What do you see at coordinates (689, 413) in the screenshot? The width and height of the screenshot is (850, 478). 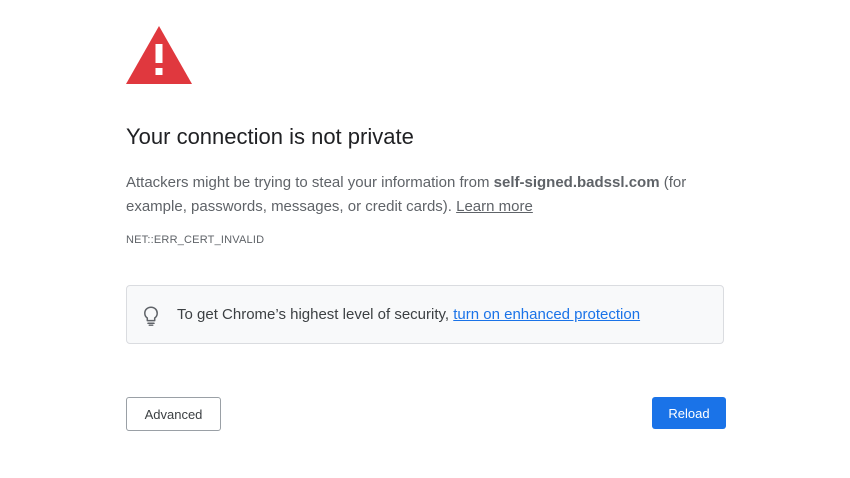 I see `reload-button: Reload` at bounding box center [689, 413].